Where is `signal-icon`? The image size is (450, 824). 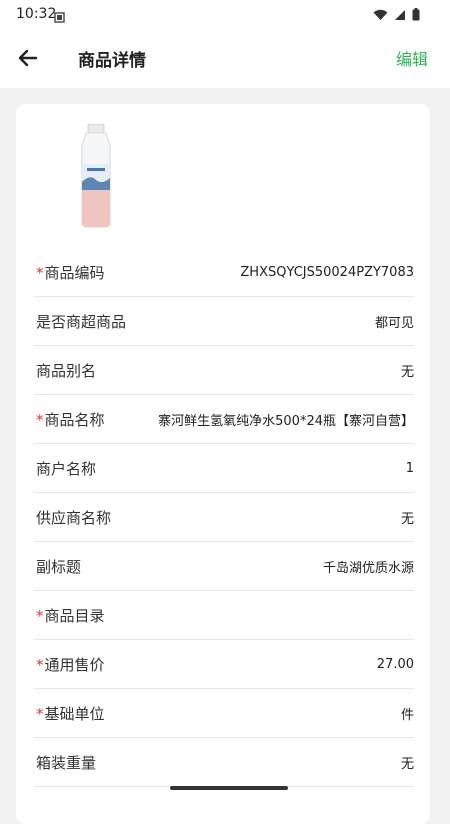 signal-icon is located at coordinates (400, 15).